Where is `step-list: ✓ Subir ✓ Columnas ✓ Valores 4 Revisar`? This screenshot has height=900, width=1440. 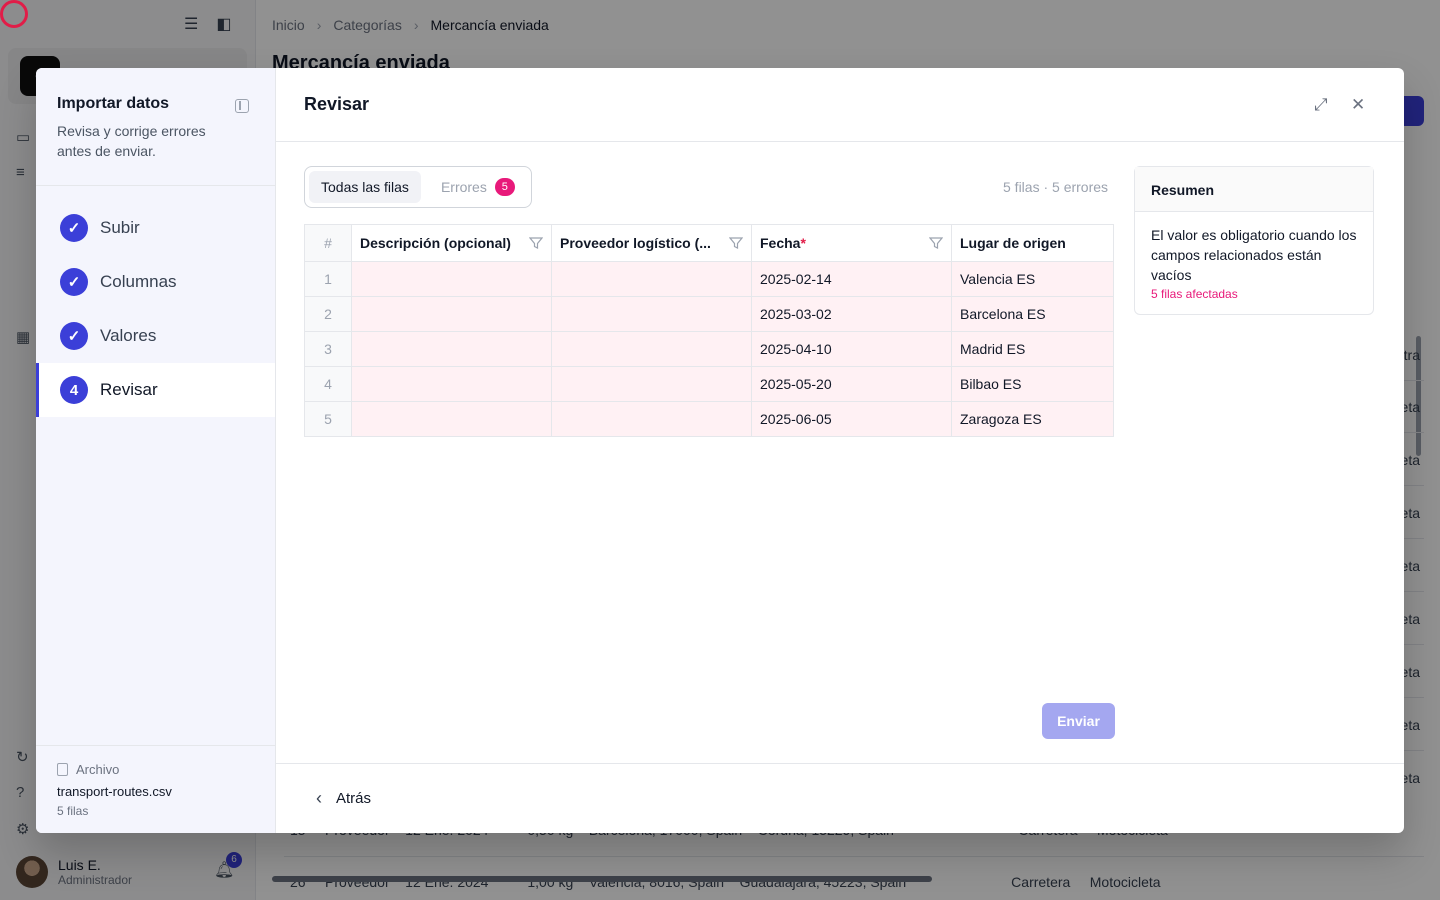
step-list: ✓ Subir ✓ Columnas ✓ Valores 4 Revisar is located at coordinates (155, 301).